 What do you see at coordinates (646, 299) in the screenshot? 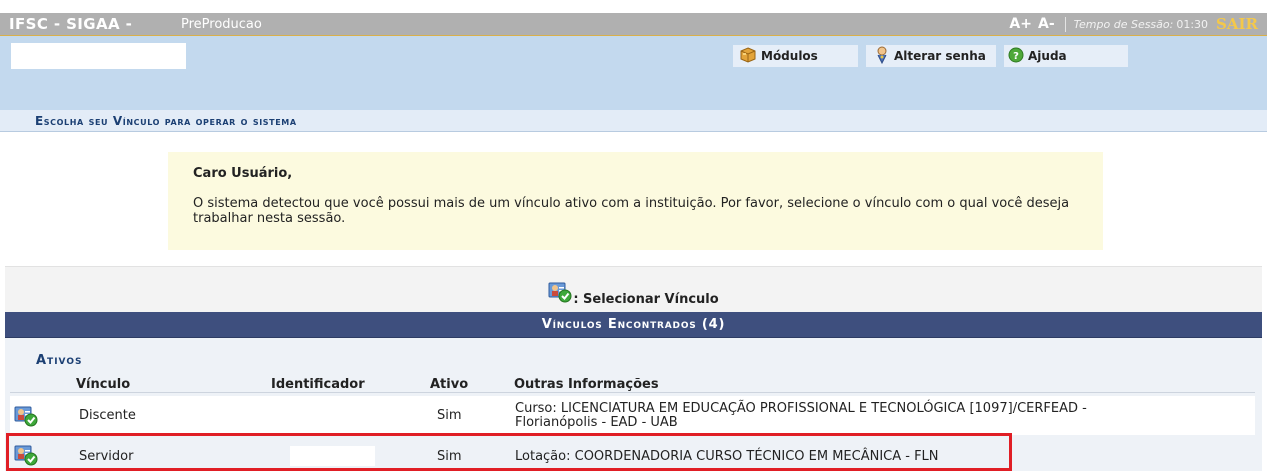
I see `legend-label: : Selecionar Vínculo` at bounding box center [646, 299].